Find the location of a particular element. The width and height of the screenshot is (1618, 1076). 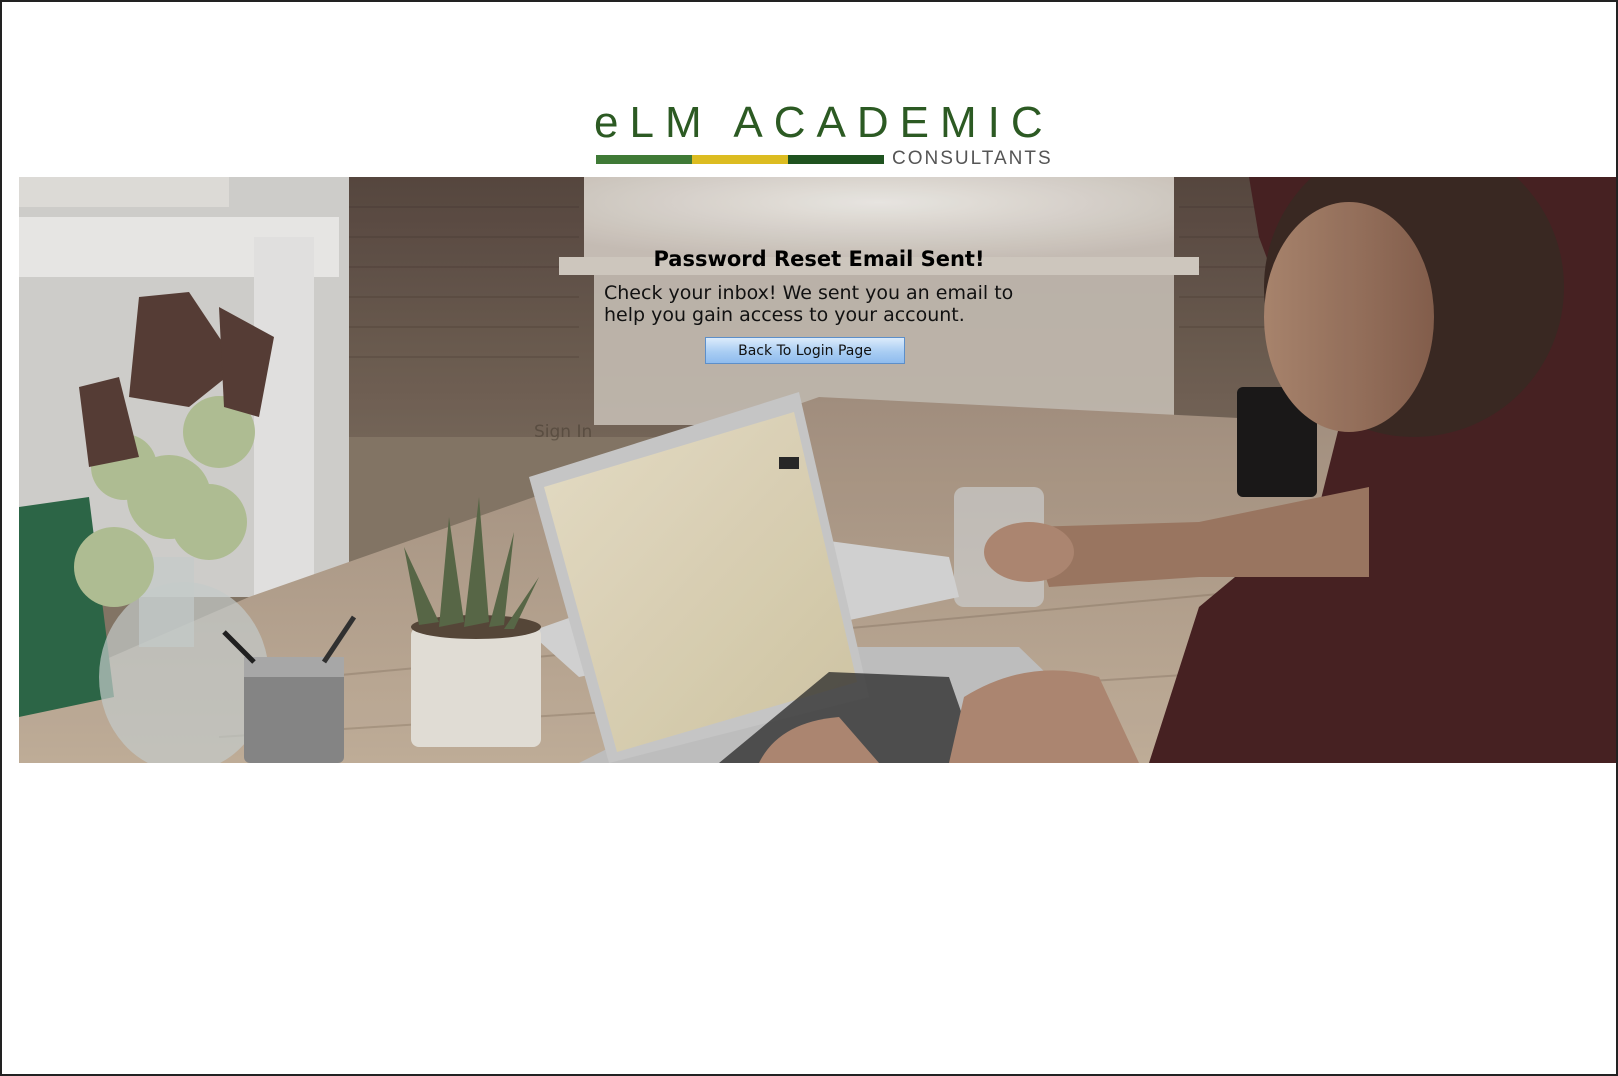

logo-subtitle: CONSULTANTS is located at coordinates (972, 158).